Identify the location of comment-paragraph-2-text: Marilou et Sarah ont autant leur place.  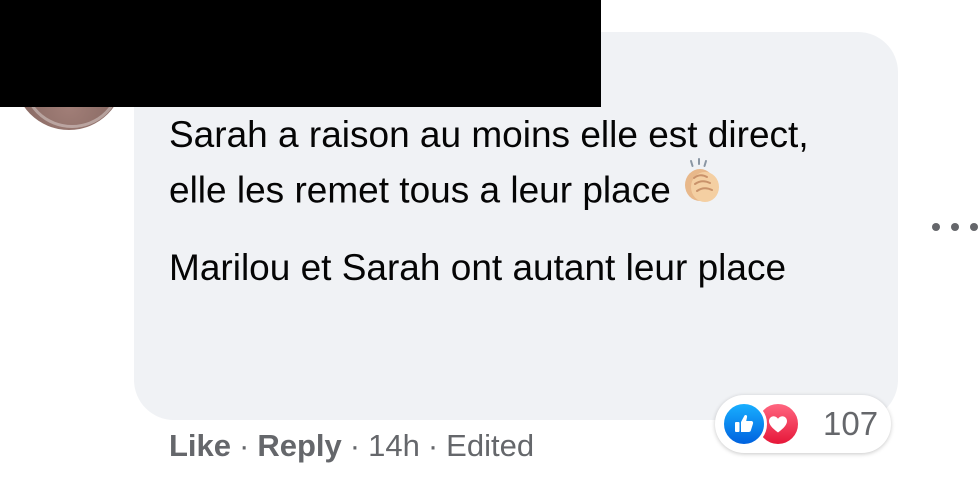
(478, 267).